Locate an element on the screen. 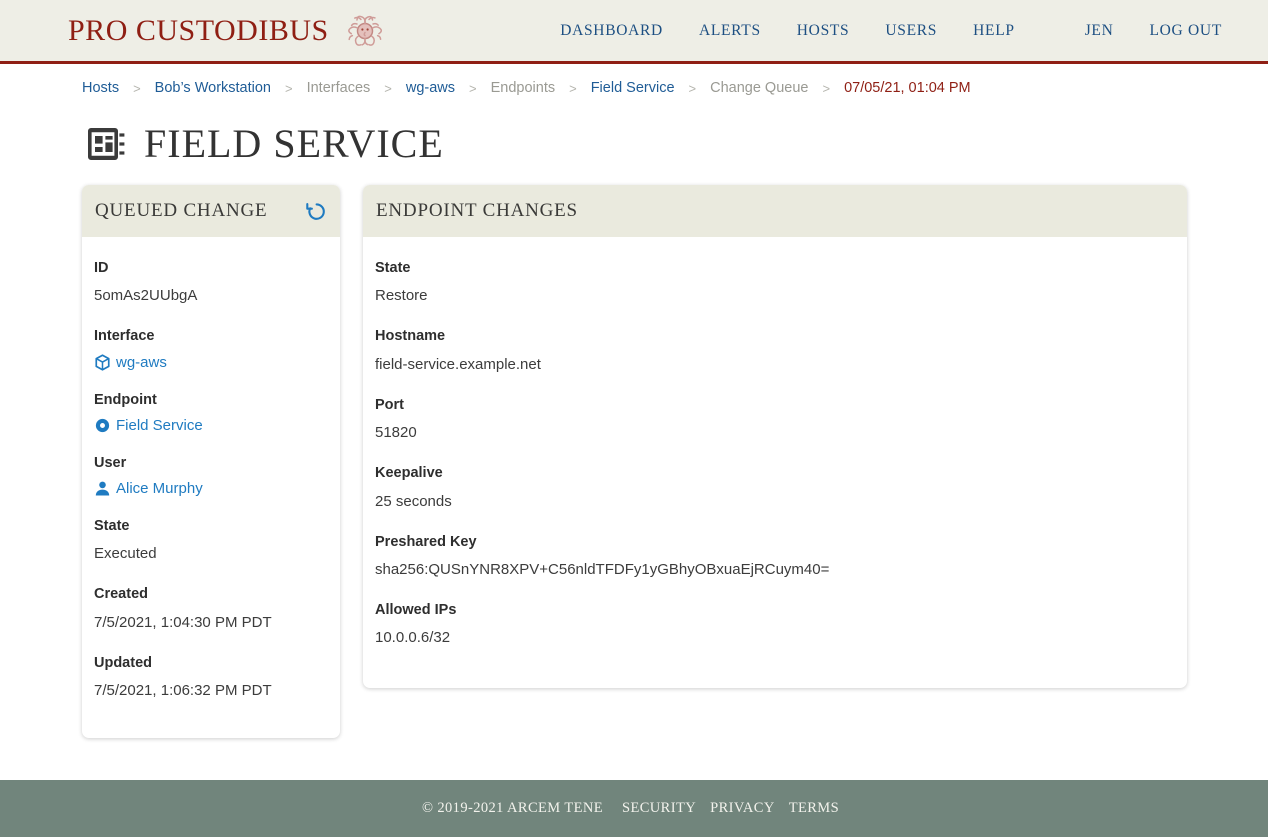 This screenshot has width=1268, height=837. field-updated: Updated 7/5/2021, 1:06:32 PM PDT is located at coordinates (211, 680).